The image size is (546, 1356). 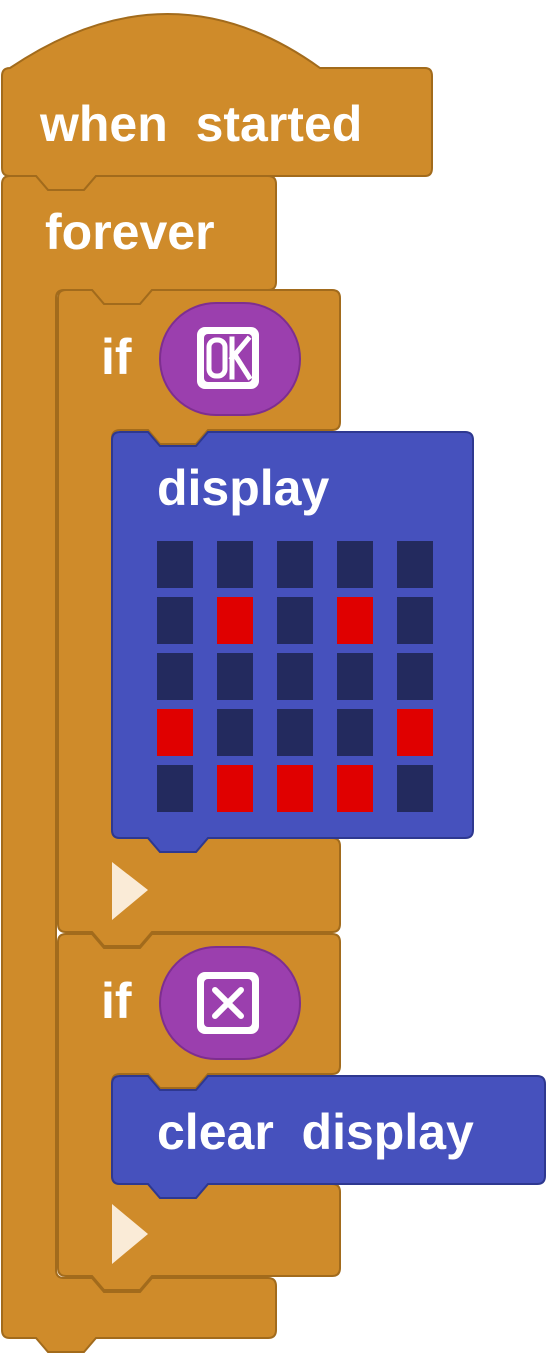 I want to click on led-cell-r1-c3, so click(x=355, y=620).